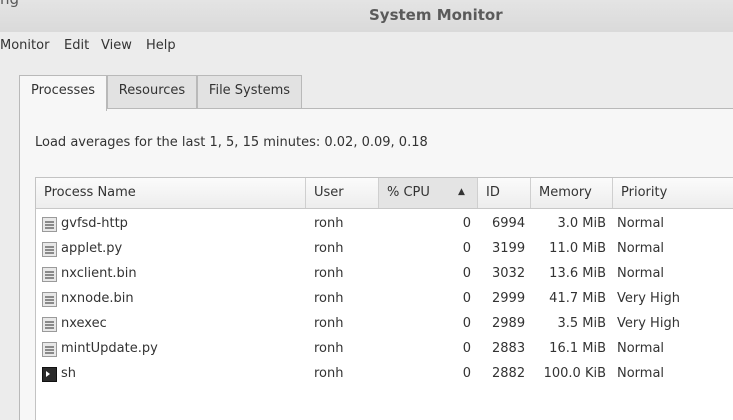  I want to click on sort-ascending-icon: ▲, so click(461, 192).